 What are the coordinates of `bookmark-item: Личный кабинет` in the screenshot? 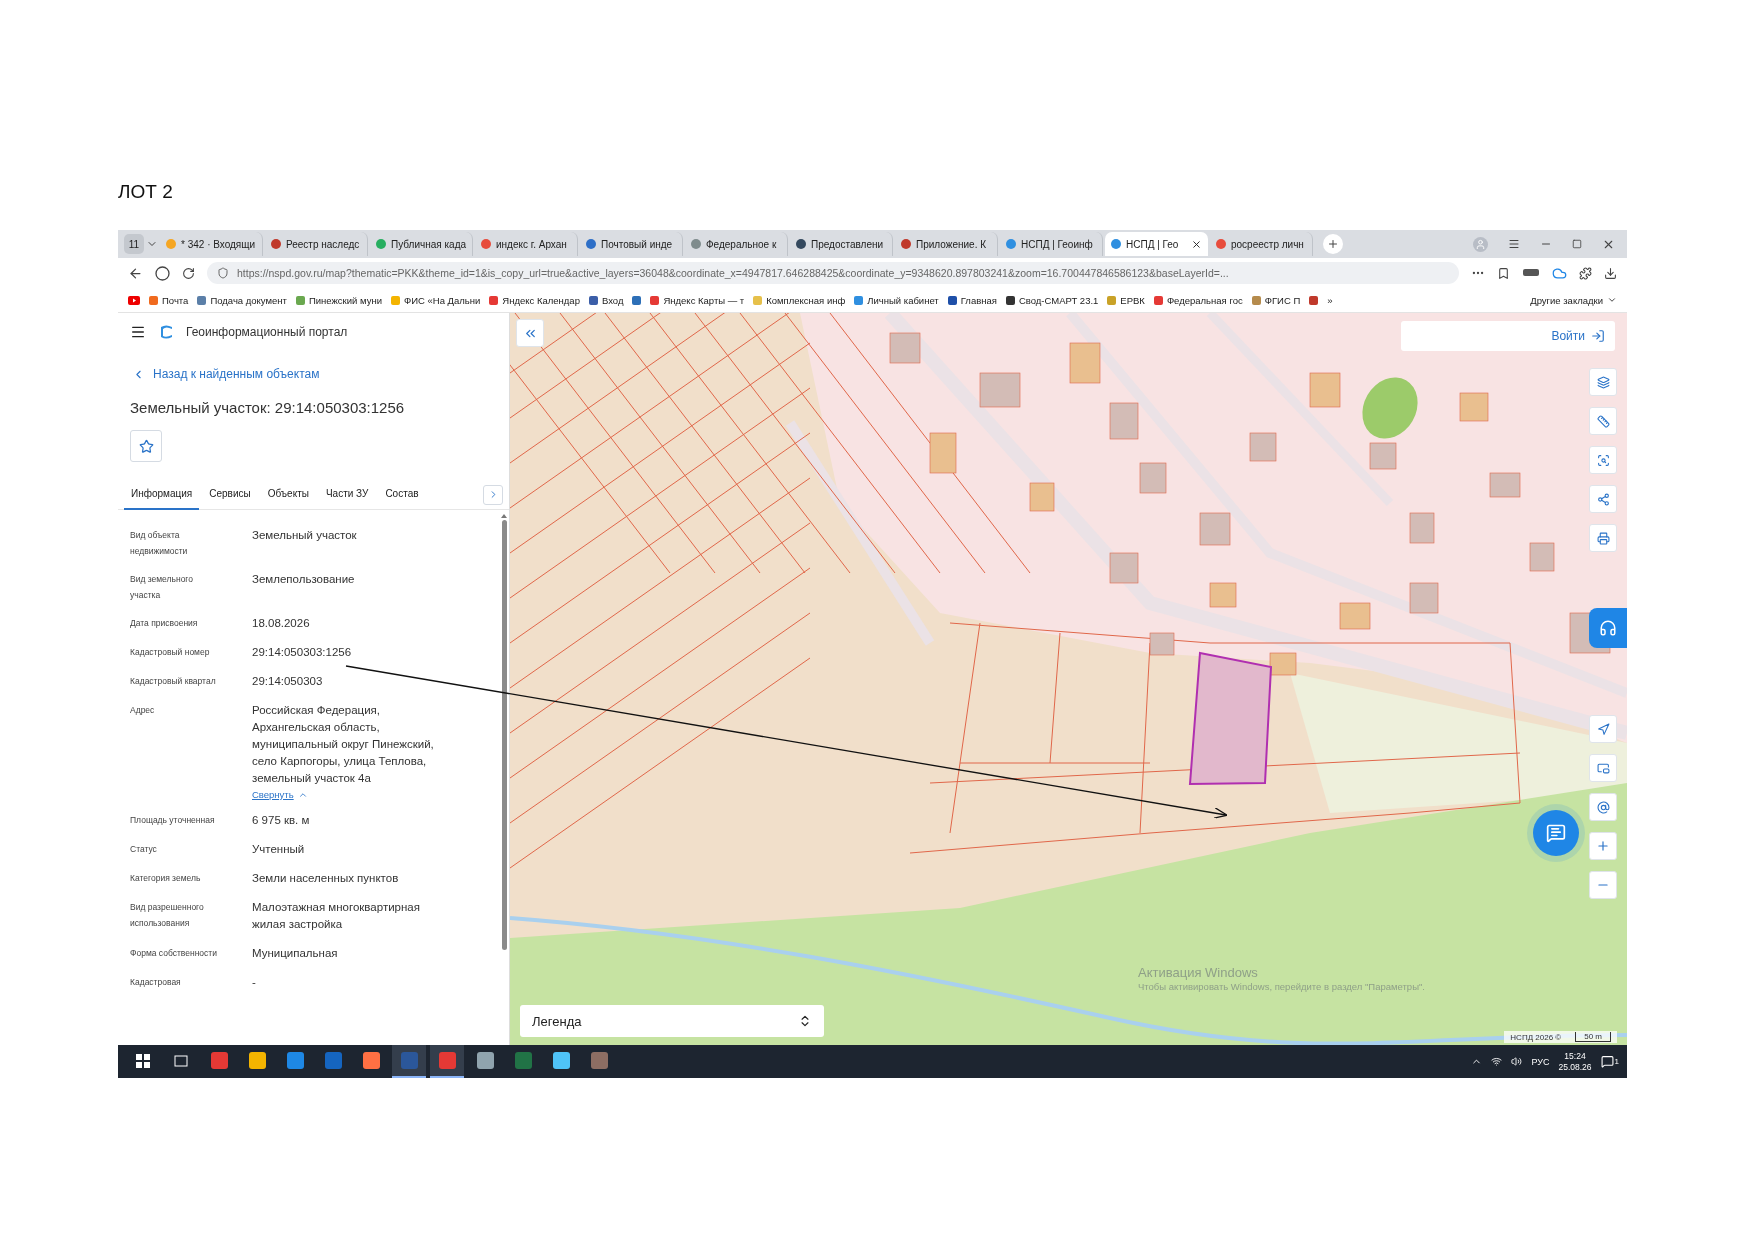 It's located at (896, 300).